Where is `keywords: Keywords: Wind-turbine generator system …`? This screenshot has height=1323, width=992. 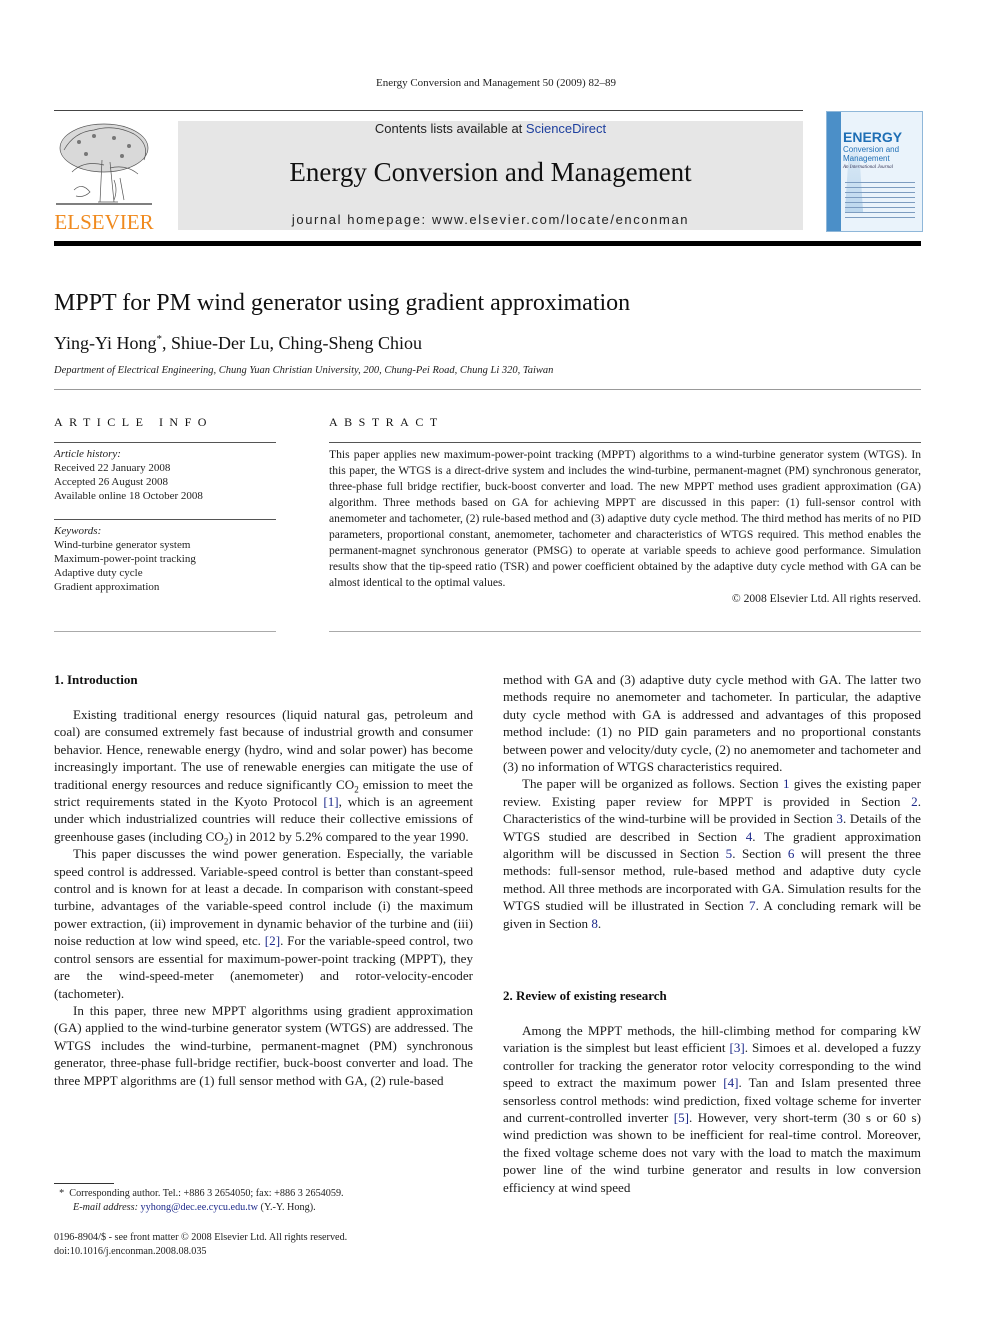 keywords: Keywords: Wind-turbine generator system … is located at coordinates (125, 559).